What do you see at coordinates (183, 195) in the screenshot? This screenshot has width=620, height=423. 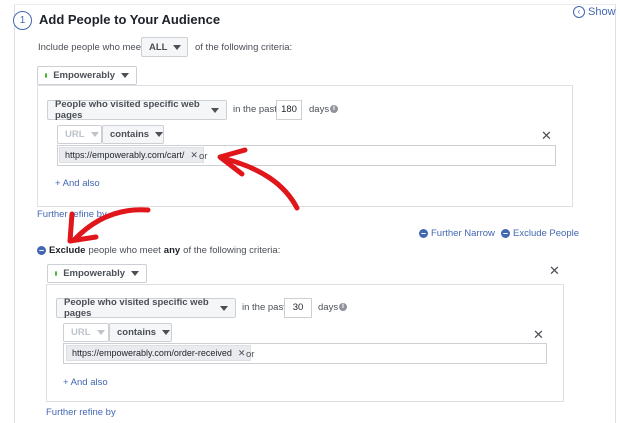 I see `annotation-arrows` at bounding box center [183, 195].